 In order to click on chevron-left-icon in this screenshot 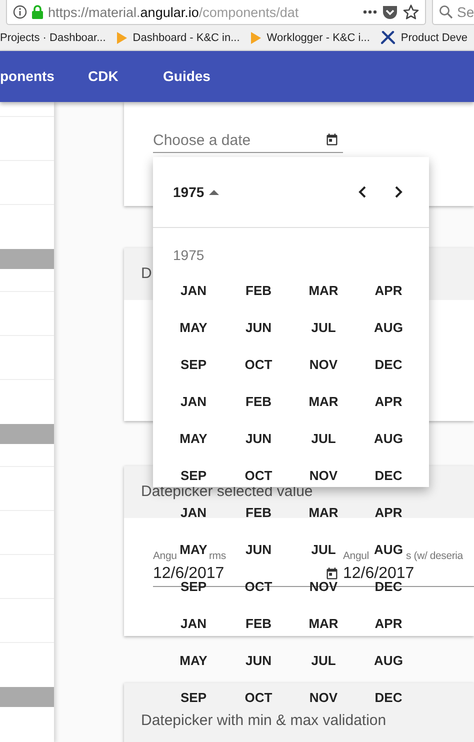, I will do `click(362, 192)`.